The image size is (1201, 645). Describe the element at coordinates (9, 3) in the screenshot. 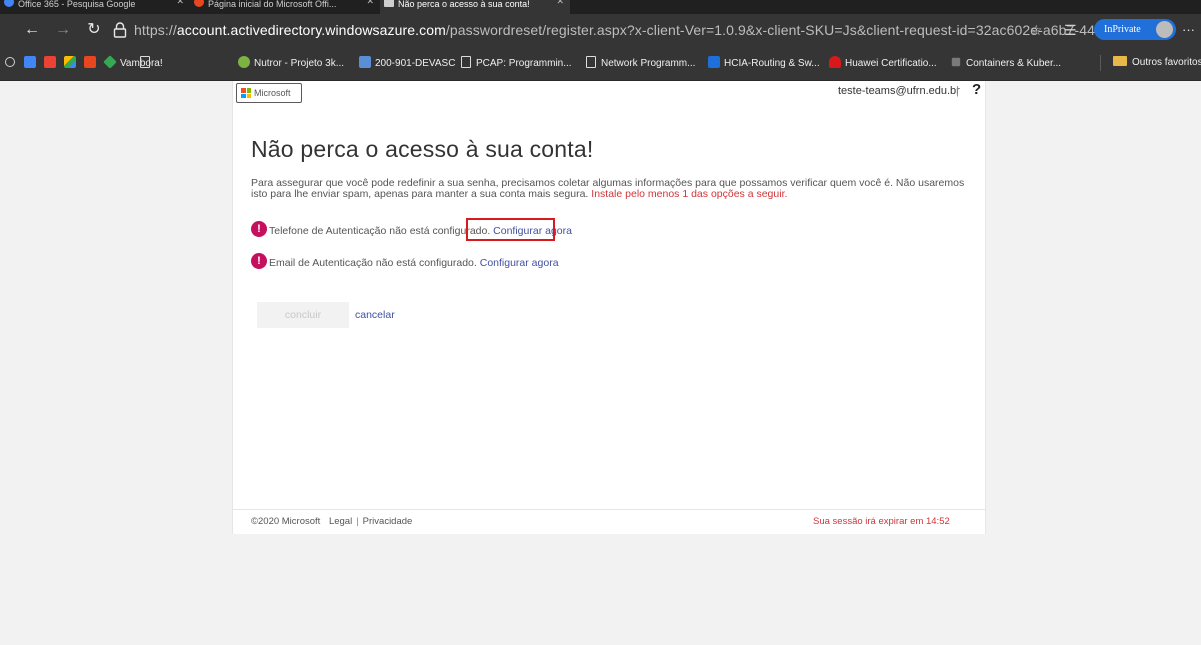

I see `google-icon` at that location.